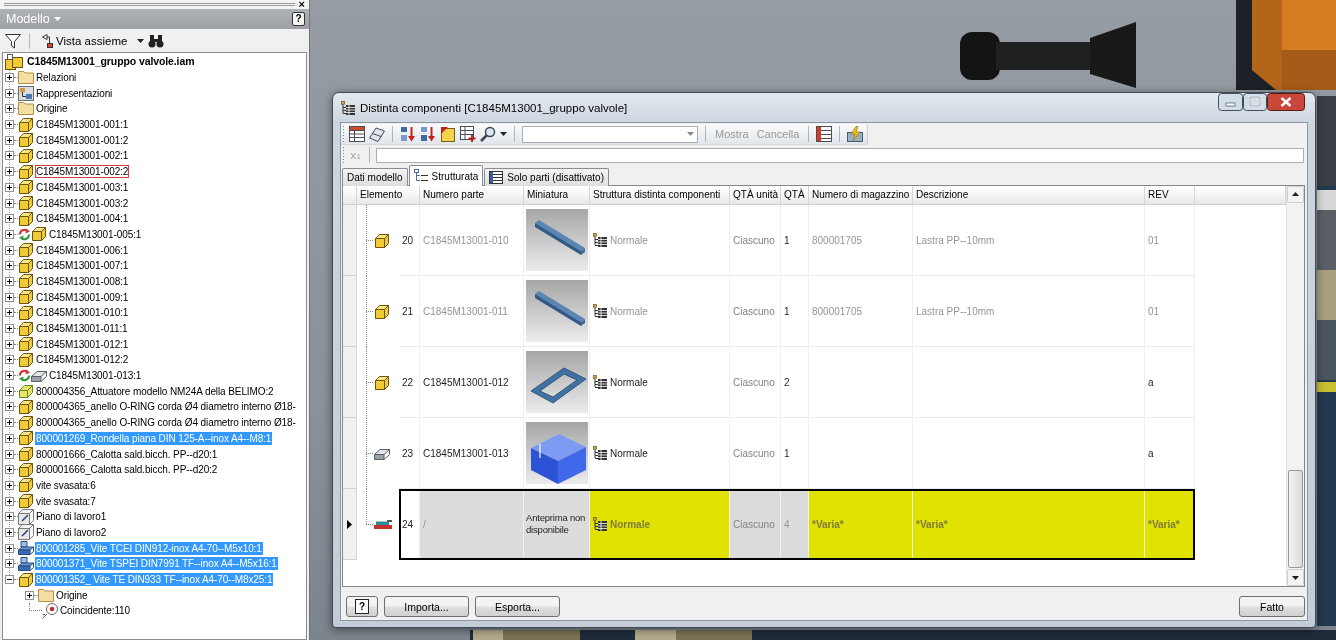 The height and width of the screenshot is (640, 1336). Describe the element at coordinates (448, 134) in the screenshot. I see `note-icon` at that location.